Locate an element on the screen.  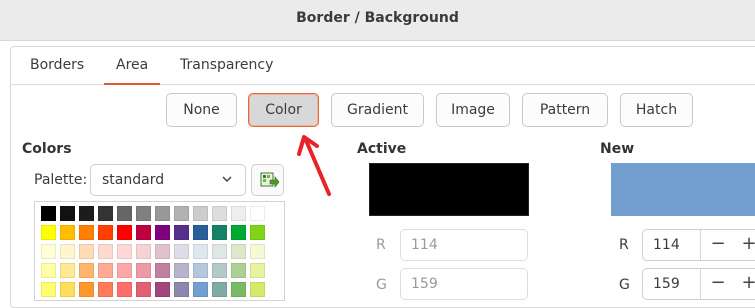
new-heading: New is located at coordinates (617, 149).